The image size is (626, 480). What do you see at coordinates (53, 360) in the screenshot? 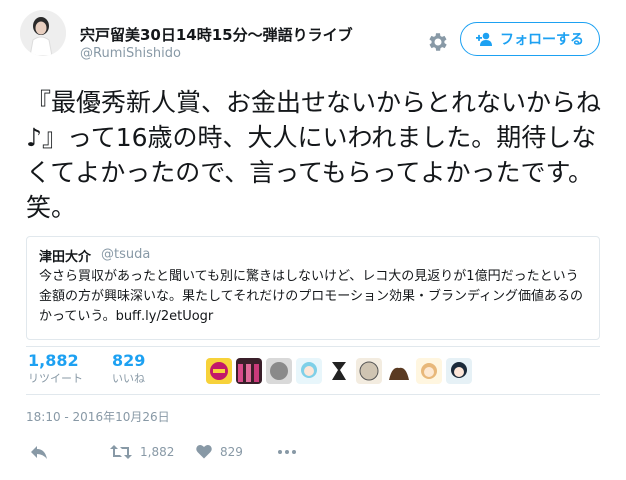
I see `retweet-count: 1,882` at bounding box center [53, 360].